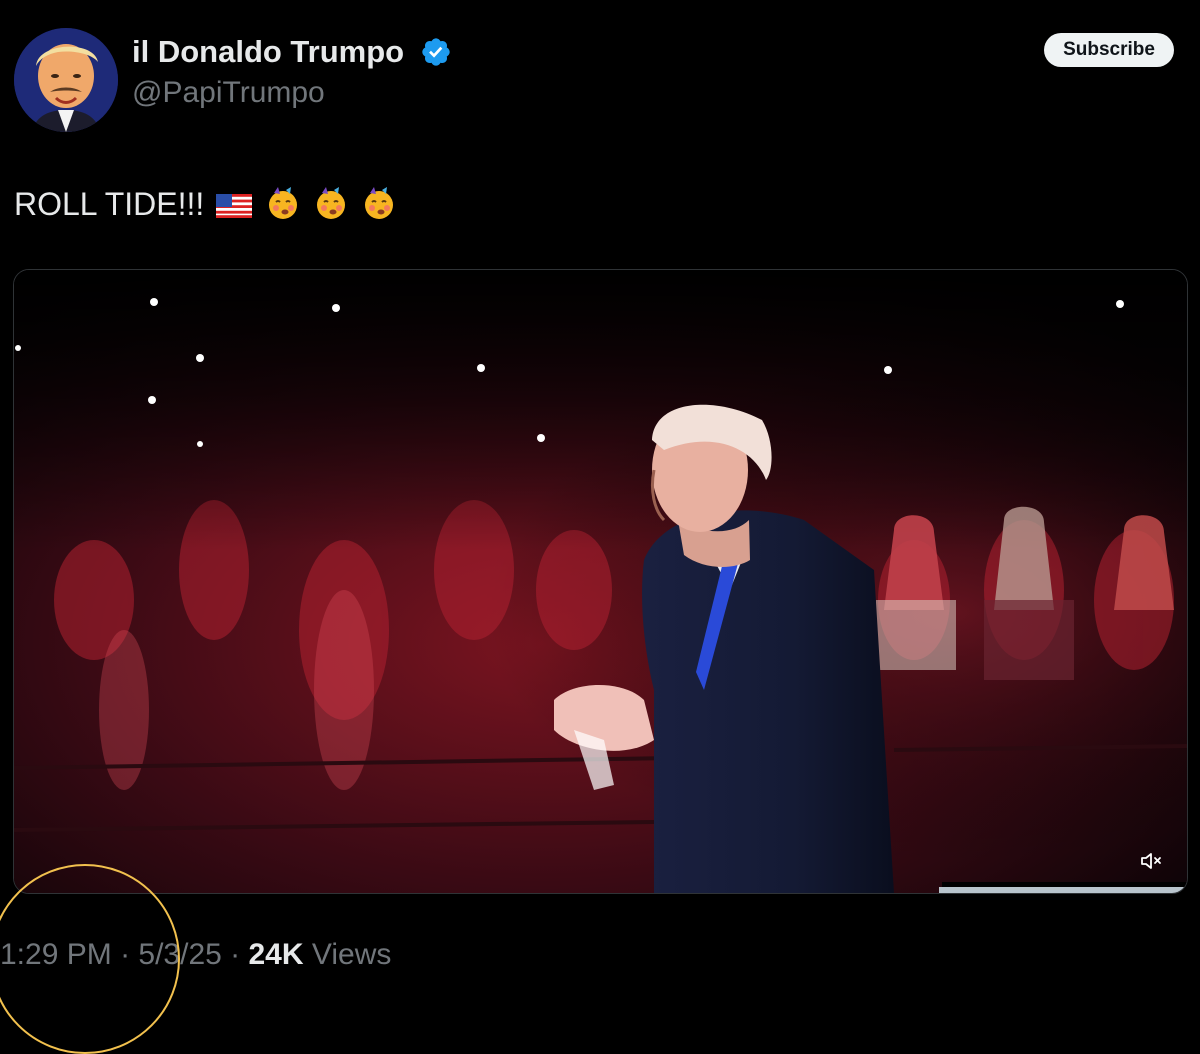  I want to click on views-label: Views, so click(347, 954).